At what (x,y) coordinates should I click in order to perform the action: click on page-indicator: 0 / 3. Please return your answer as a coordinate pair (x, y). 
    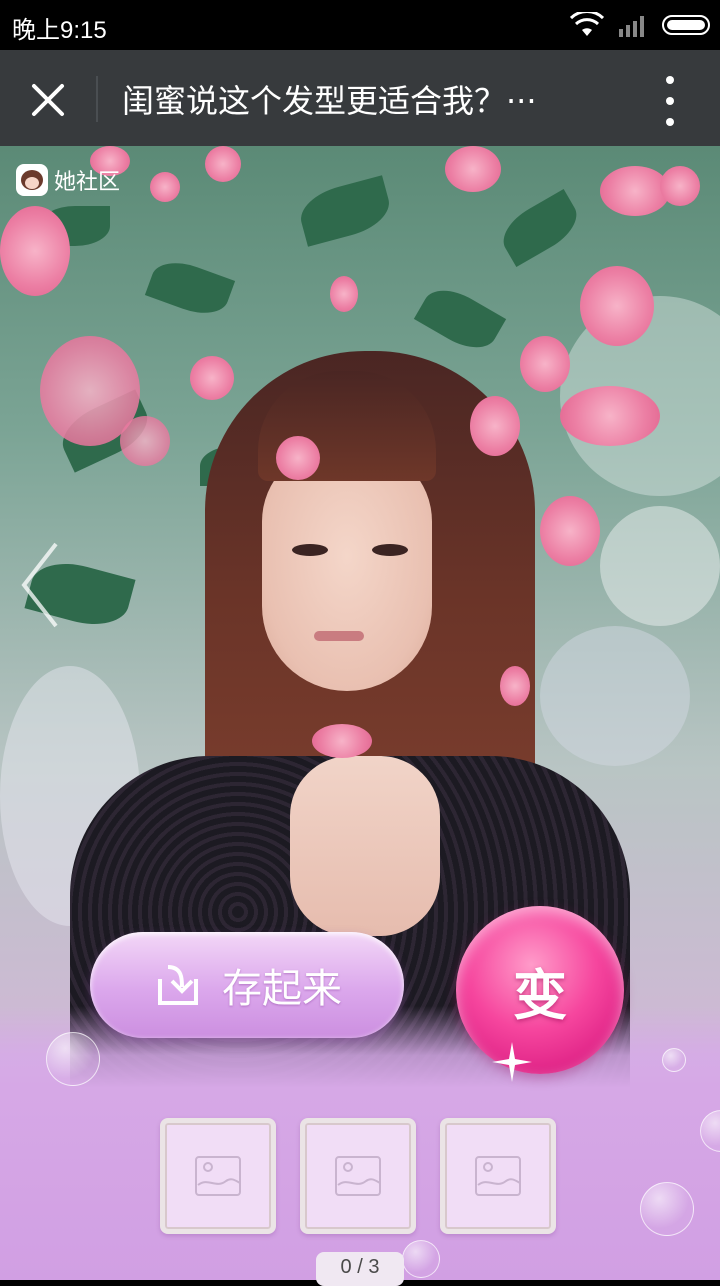
    Looking at the image, I should click on (360, 1269).